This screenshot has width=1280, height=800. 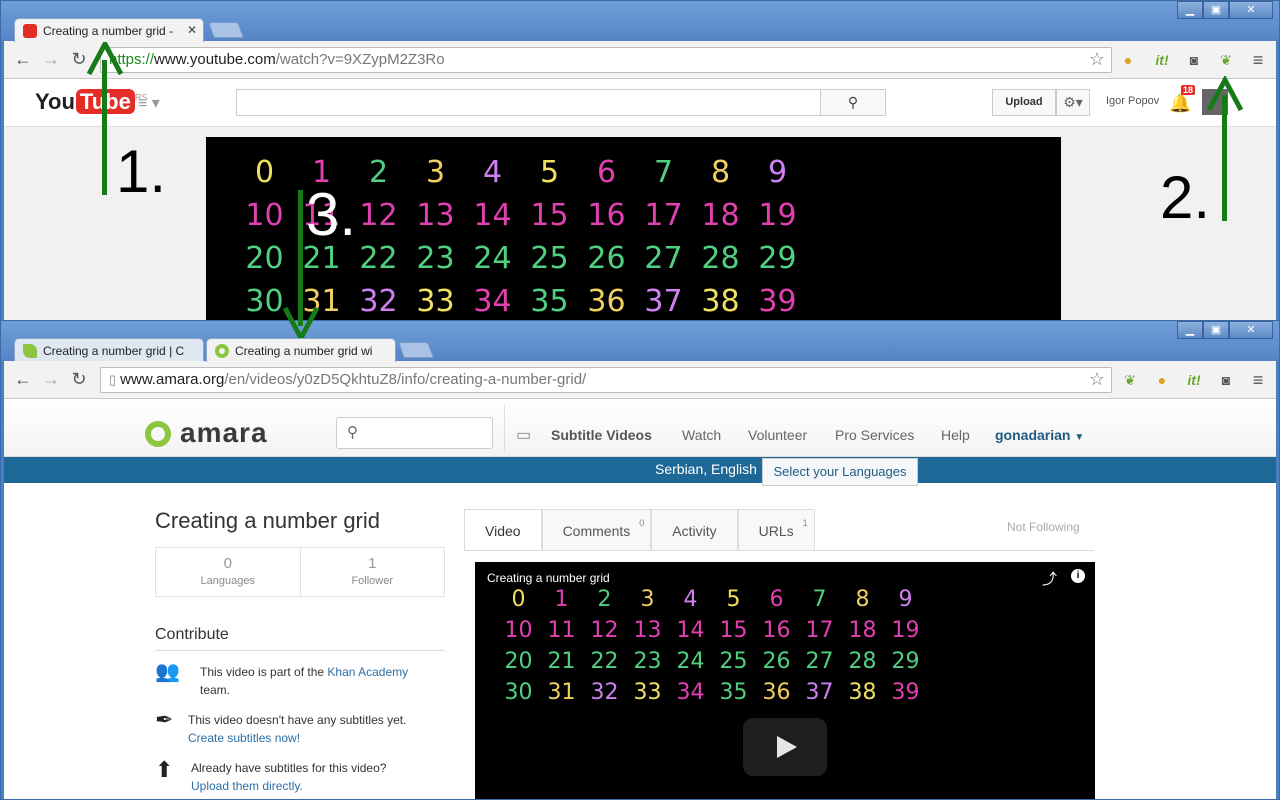 I want to click on number-grid-row: 20 21 22 23 24 25 26 27 28 29, so click(x=712, y=661).